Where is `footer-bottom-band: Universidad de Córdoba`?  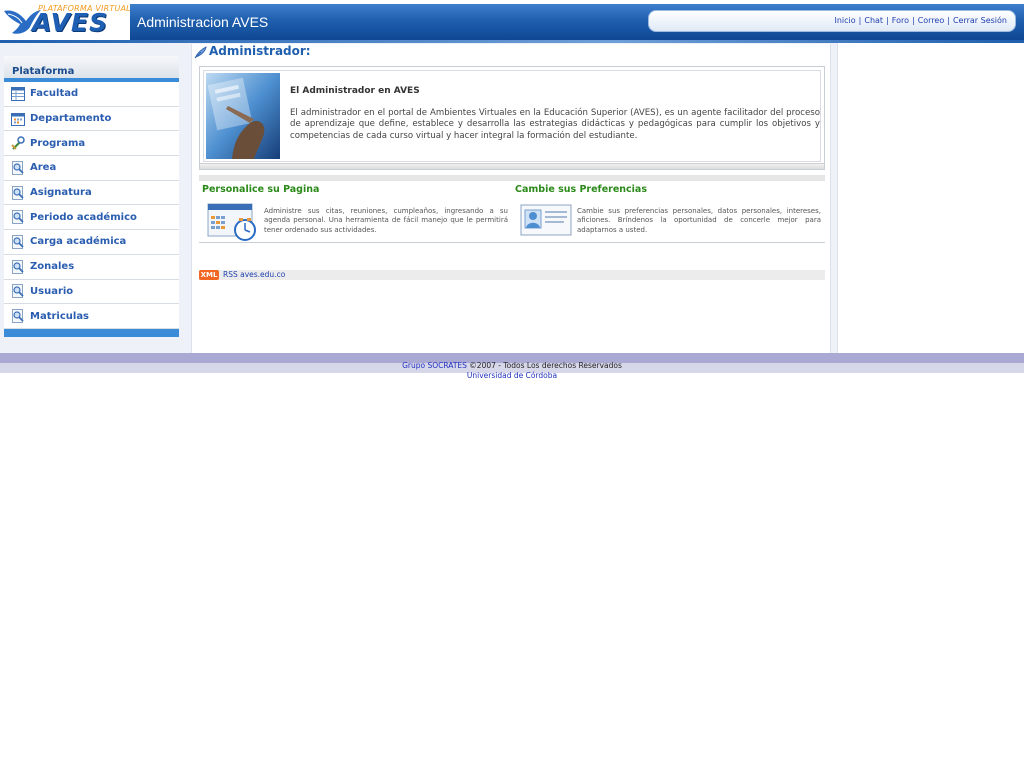 footer-bottom-band: Universidad de Córdoba is located at coordinates (512, 371).